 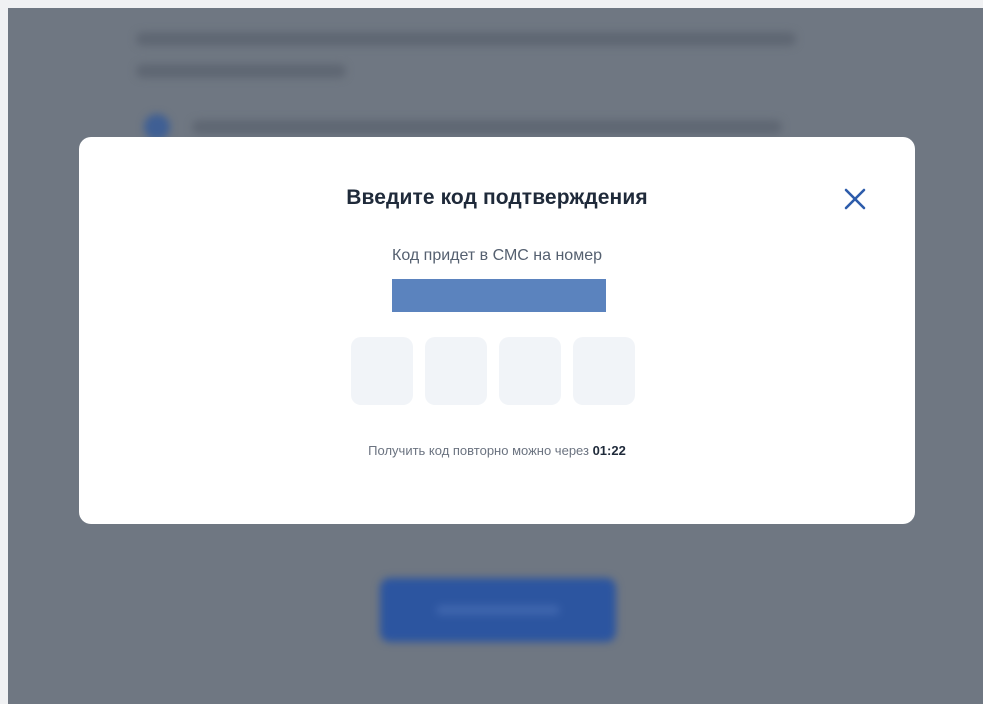 I want to click on resend-info: Получить код повторно можно через 01:22, so click(x=497, y=450).